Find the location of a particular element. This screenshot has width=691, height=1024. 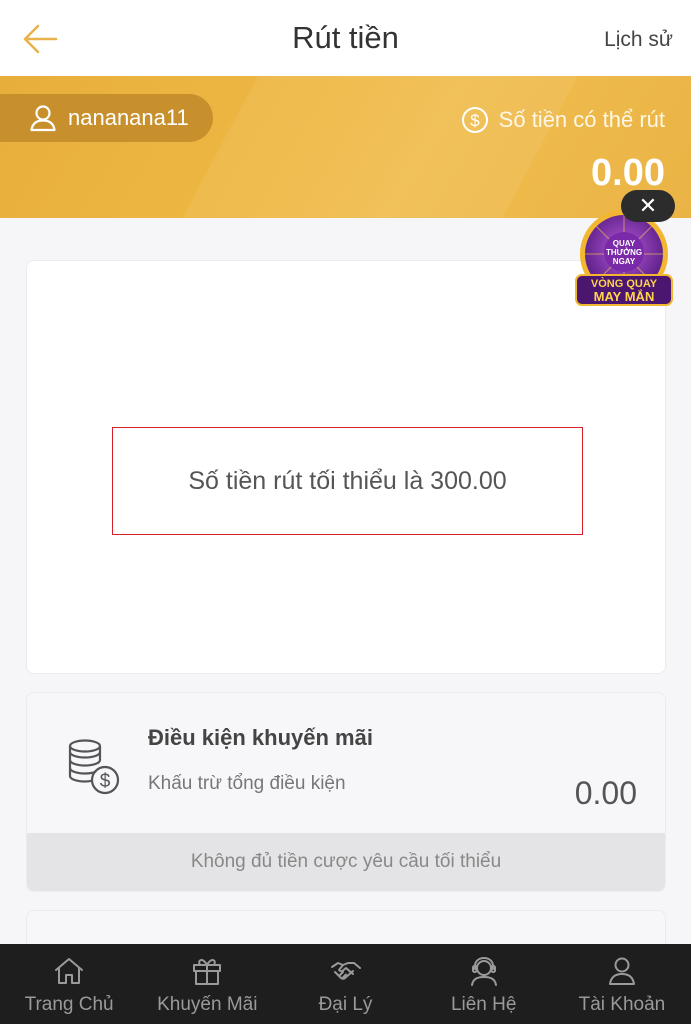

top-bar: Rút tiền Lịch sử is located at coordinates (345, 38).